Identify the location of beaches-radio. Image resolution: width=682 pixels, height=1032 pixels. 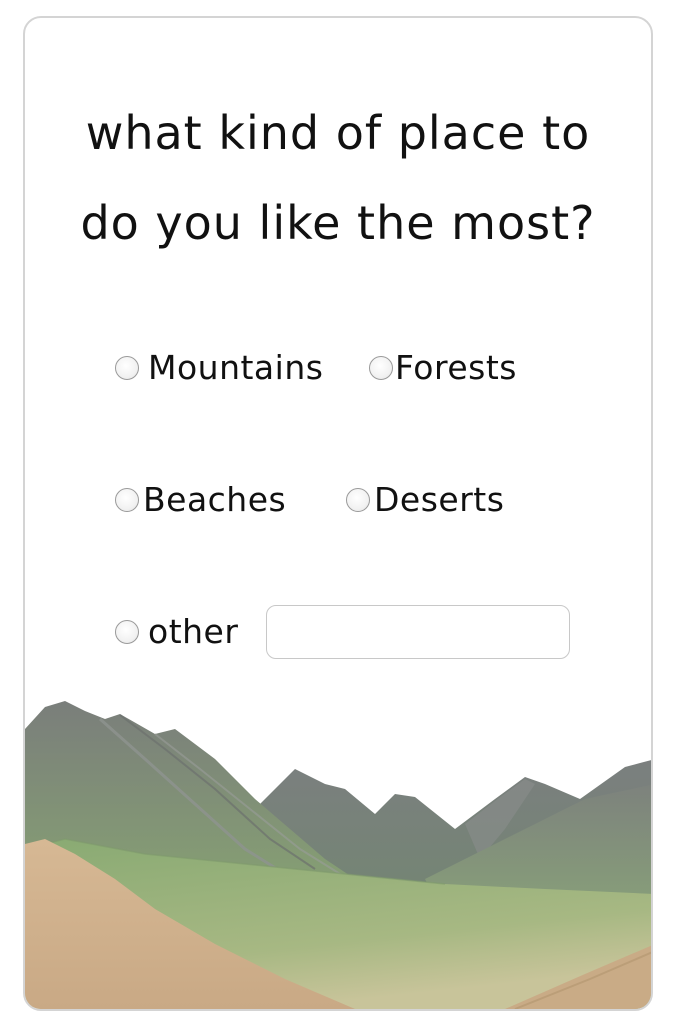
(127, 499).